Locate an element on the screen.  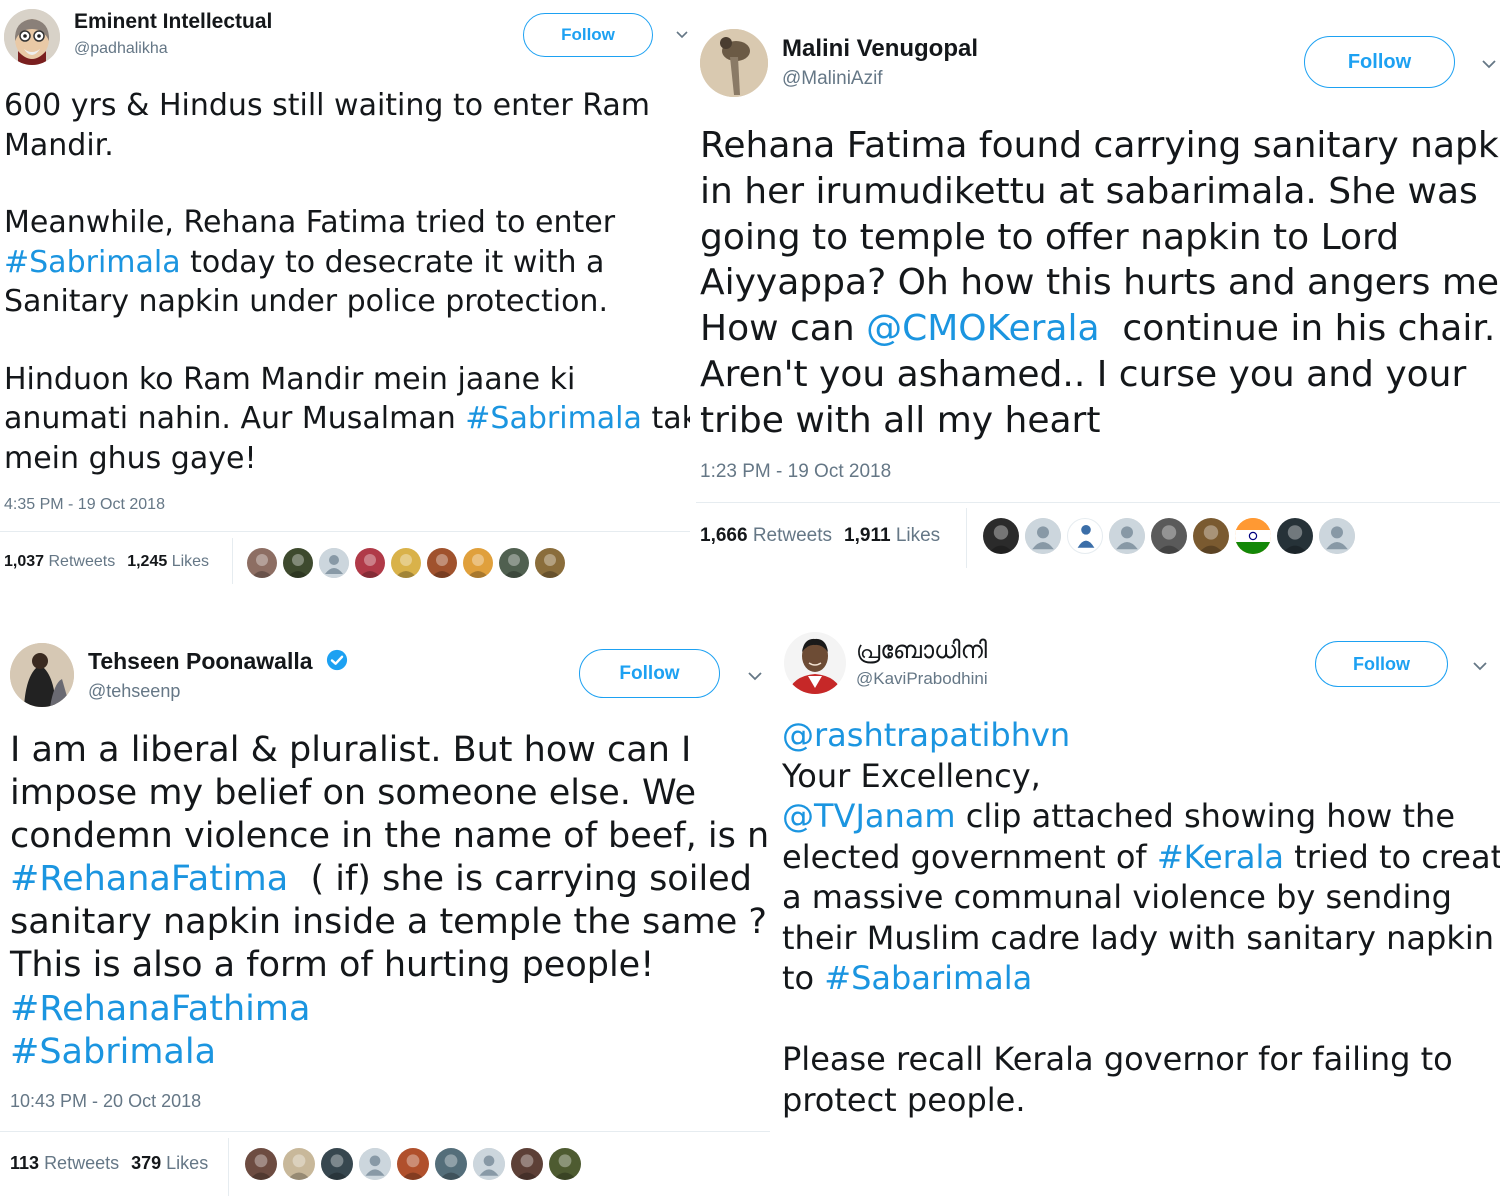
likes-count: 1,245 is located at coordinates (147, 562).